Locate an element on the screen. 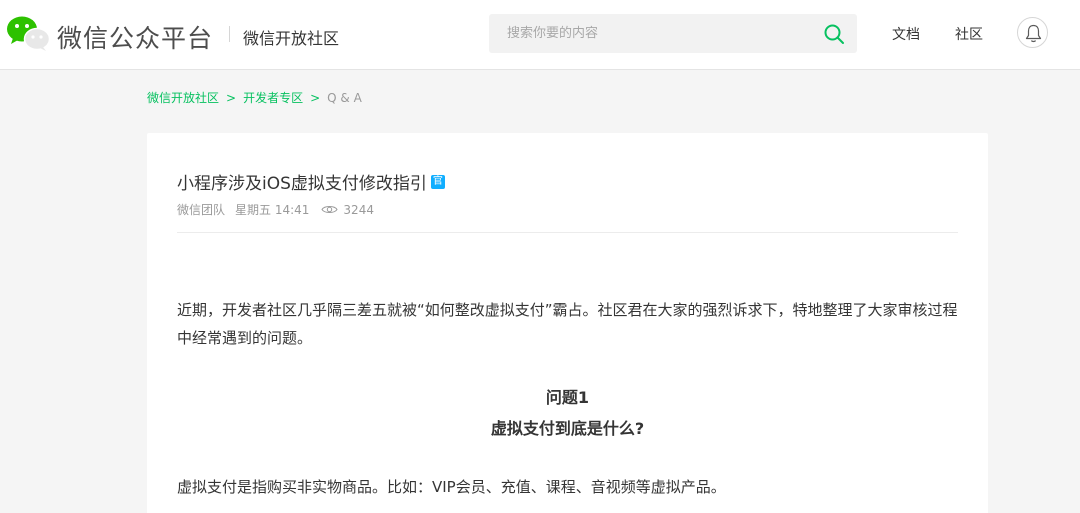 The image size is (1080, 513). search-box is located at coordinates (673, 33).